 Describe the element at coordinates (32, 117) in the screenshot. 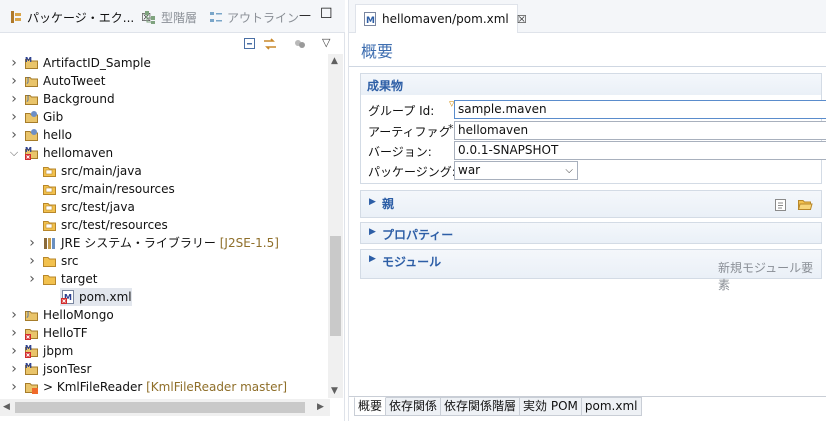

I see `plugin-project-icon` at that location.